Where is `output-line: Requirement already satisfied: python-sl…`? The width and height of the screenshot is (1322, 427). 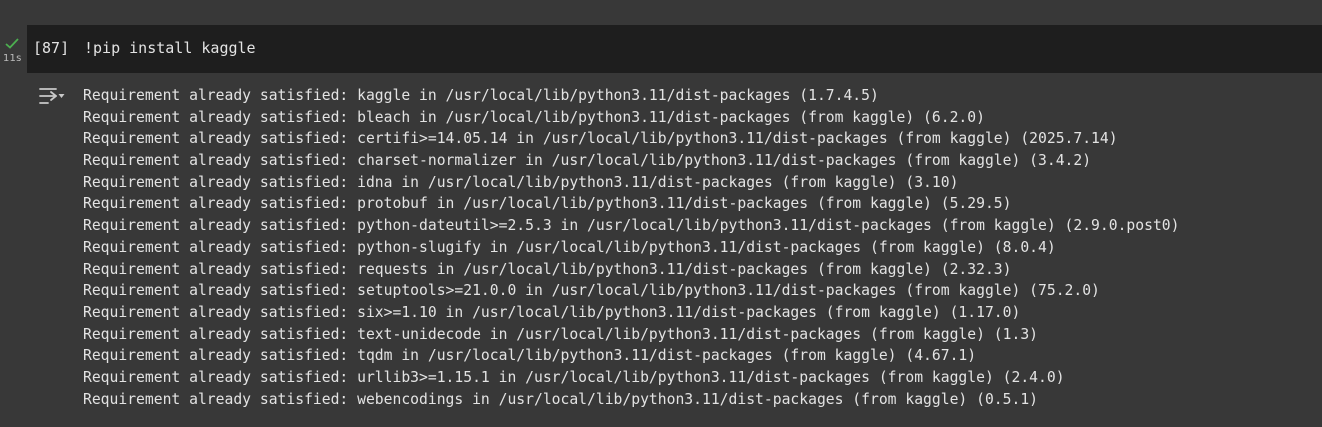 output-line: Requirement already satisfied: python-sl… is located at coordinates (569, 247).